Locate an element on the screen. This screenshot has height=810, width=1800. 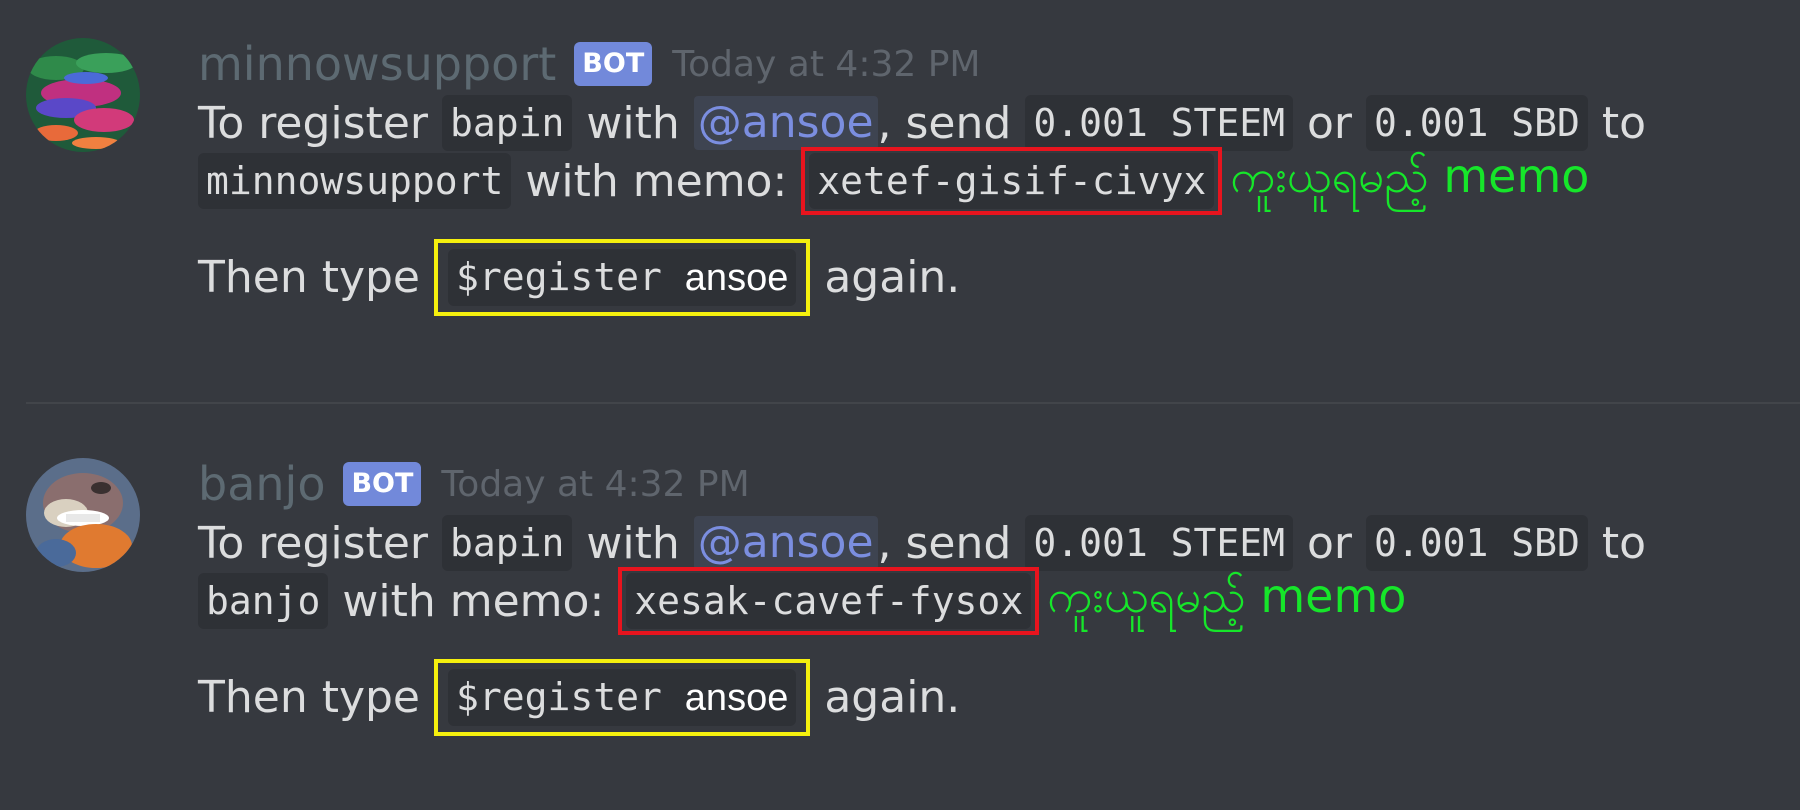
memo-code: xesak-cavef-fysox is located at coordinates (829, 601).